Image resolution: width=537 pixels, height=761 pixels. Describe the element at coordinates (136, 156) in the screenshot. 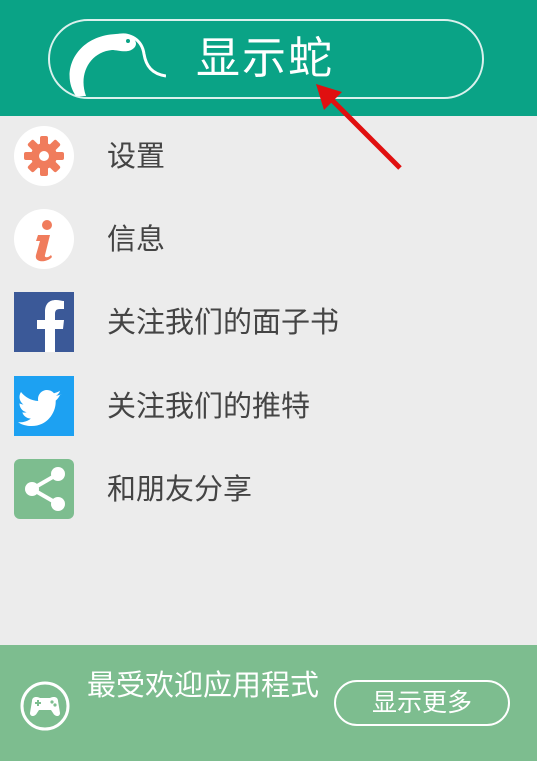

I see `menu-item-label: 设置` at that location.